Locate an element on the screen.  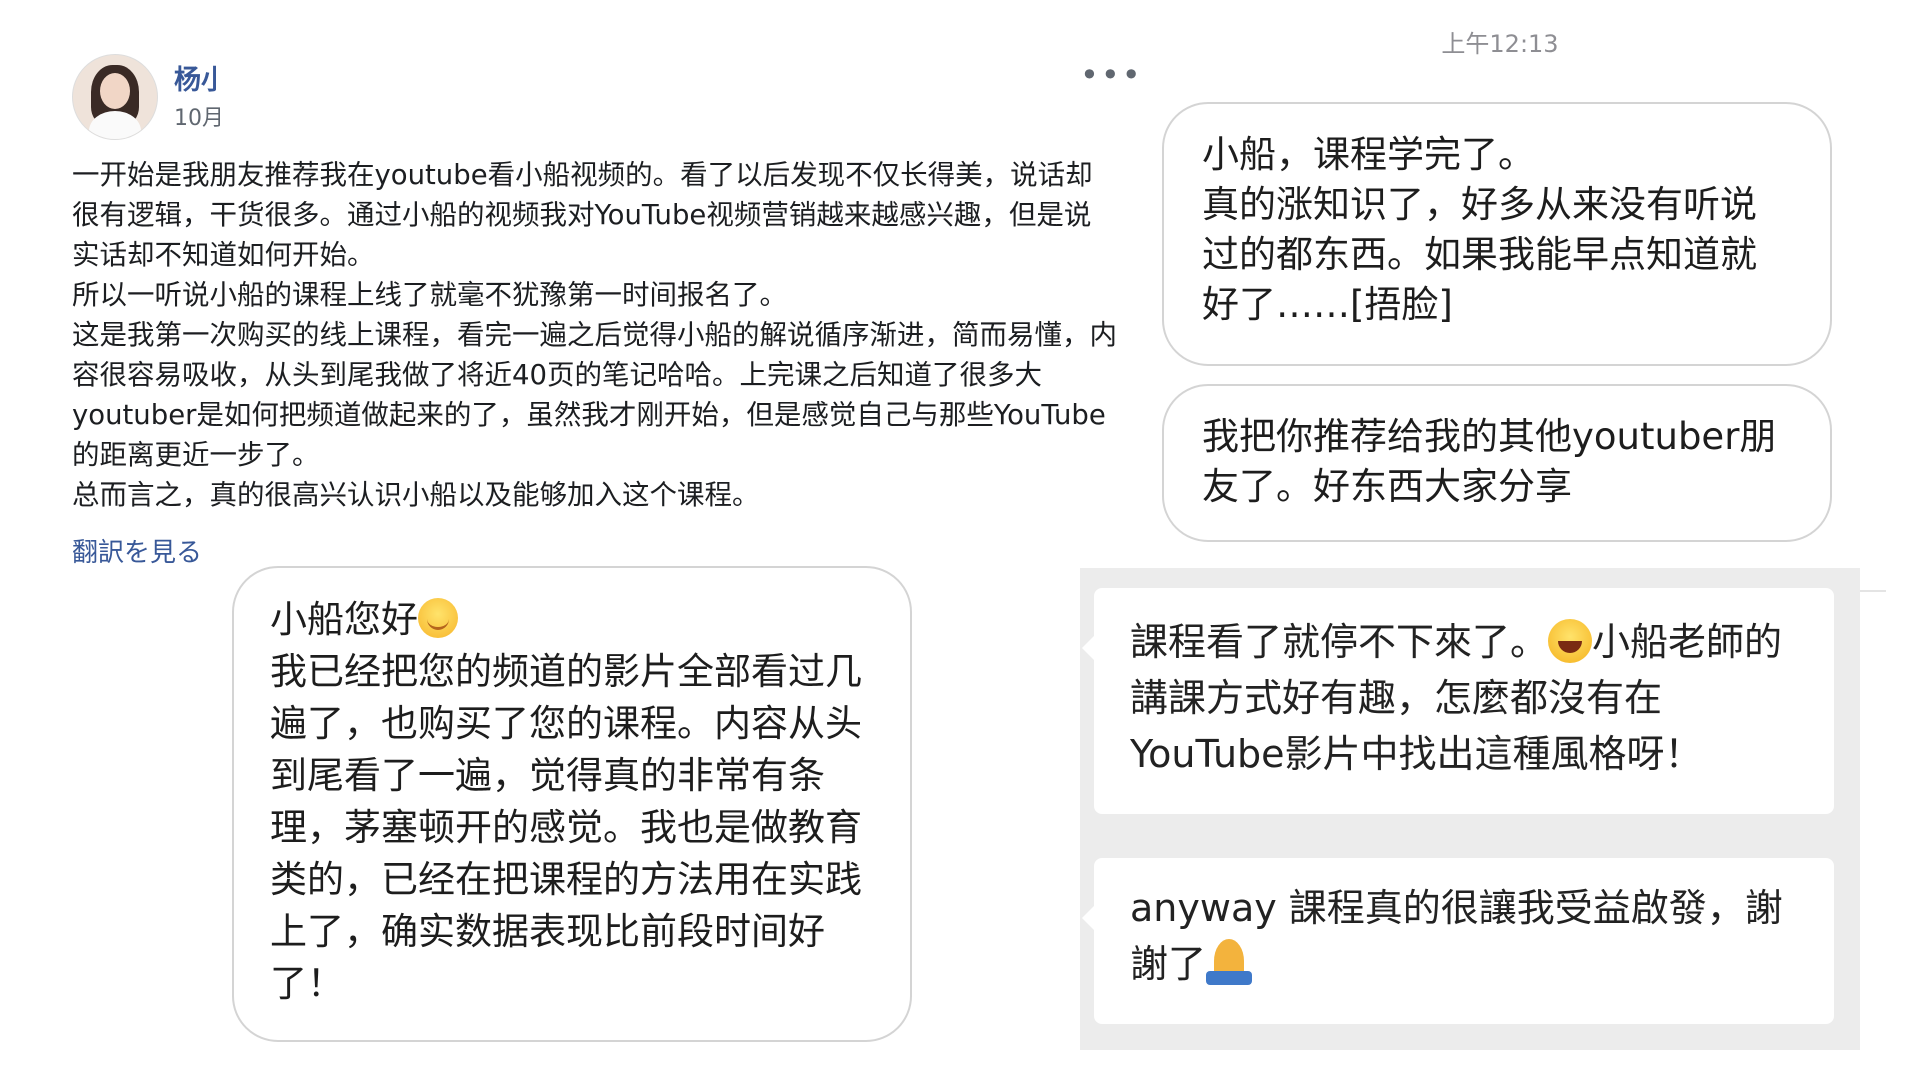
chat-timestamp: 上午12:13 is located at coordinates (1500, 44).